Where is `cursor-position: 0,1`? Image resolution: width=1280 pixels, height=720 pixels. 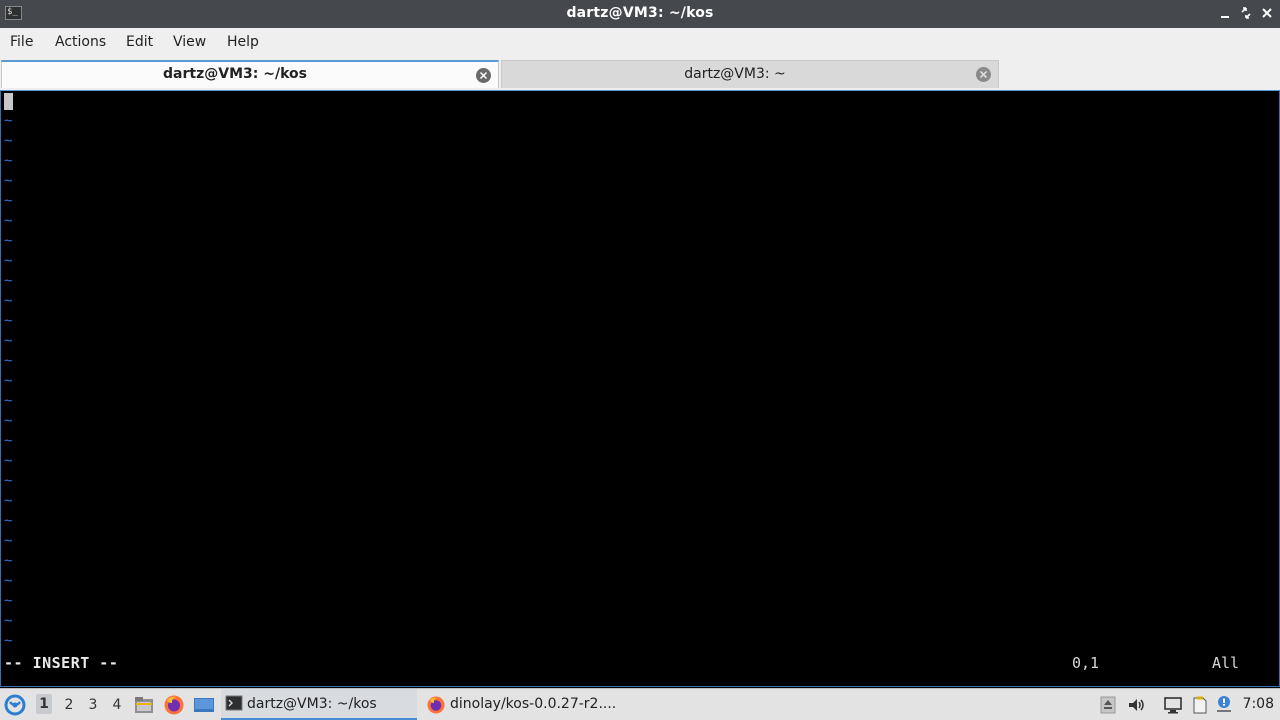 cursor-position: 0,1 is located at coordinates (1086, 663).